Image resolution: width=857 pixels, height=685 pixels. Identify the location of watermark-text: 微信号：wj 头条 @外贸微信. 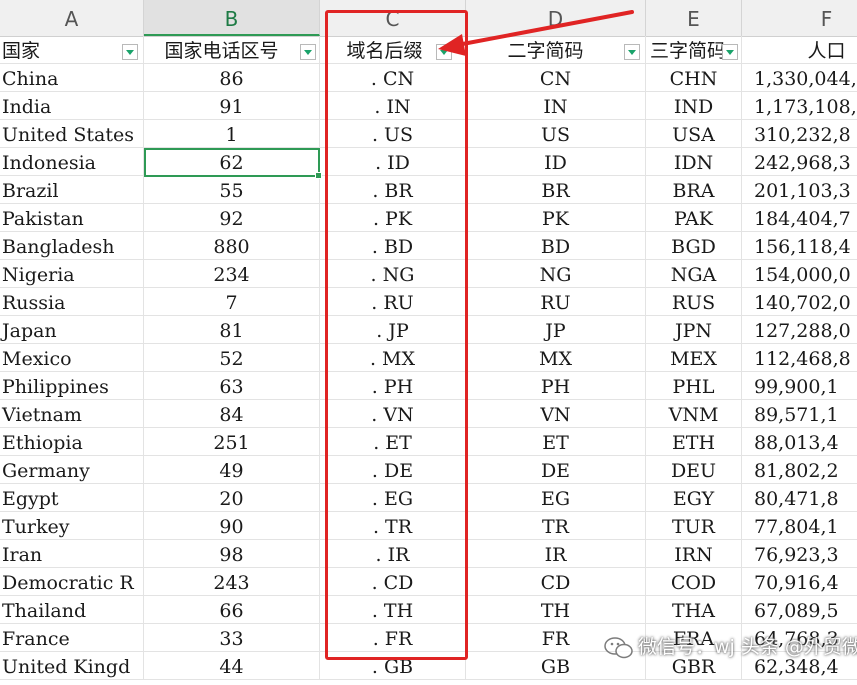
(747, 647).